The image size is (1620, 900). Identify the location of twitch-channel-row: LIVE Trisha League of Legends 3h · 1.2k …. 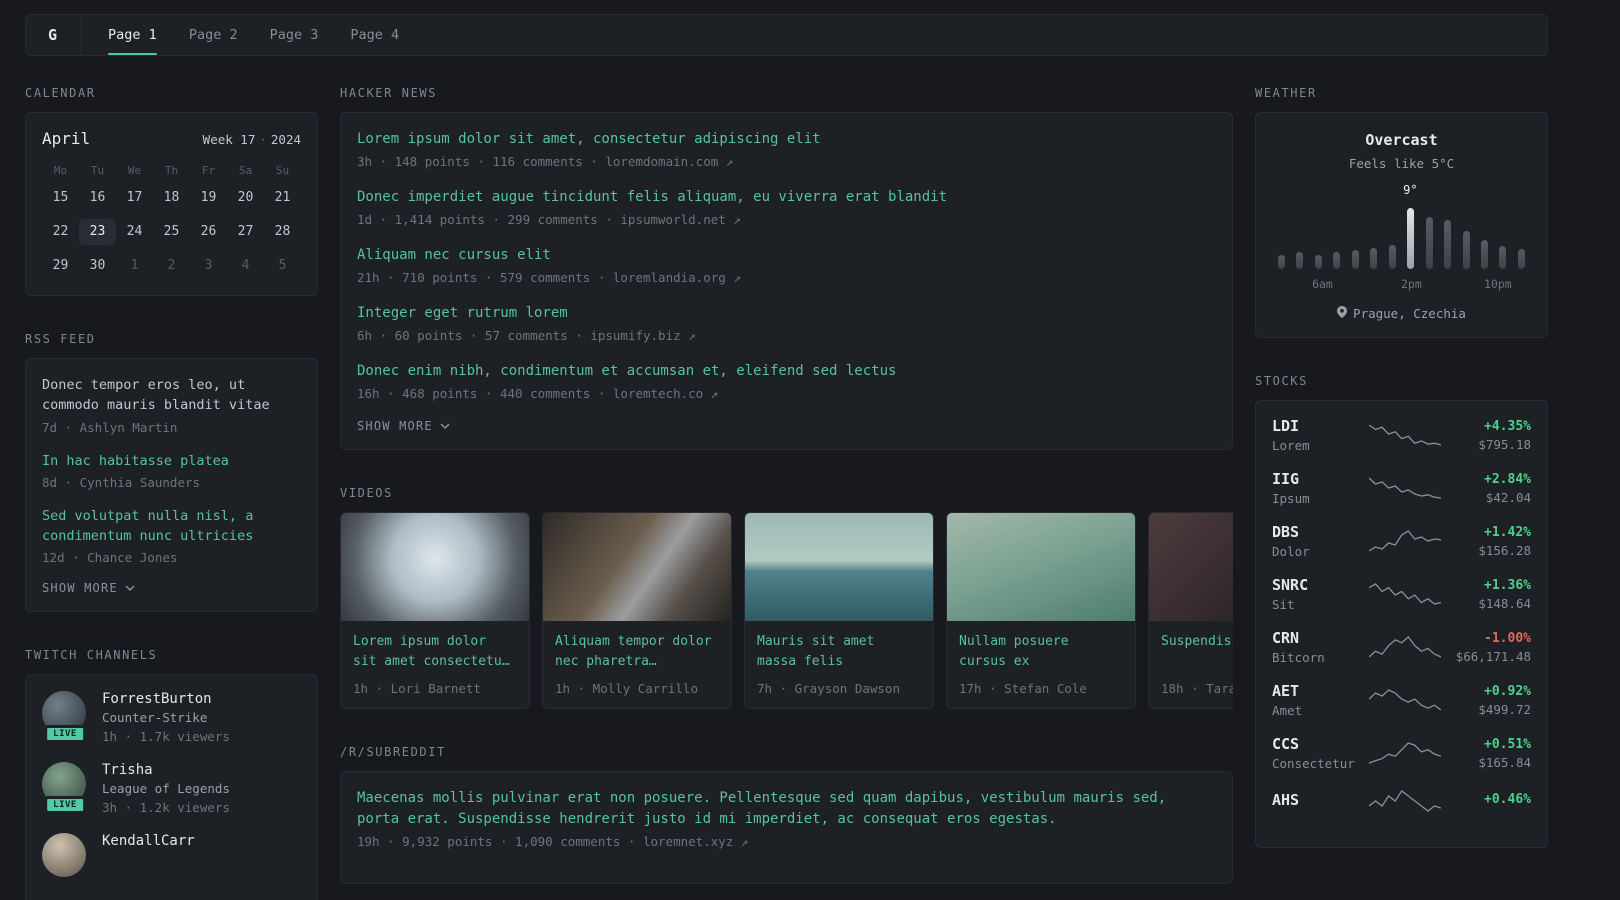
(171, 788).